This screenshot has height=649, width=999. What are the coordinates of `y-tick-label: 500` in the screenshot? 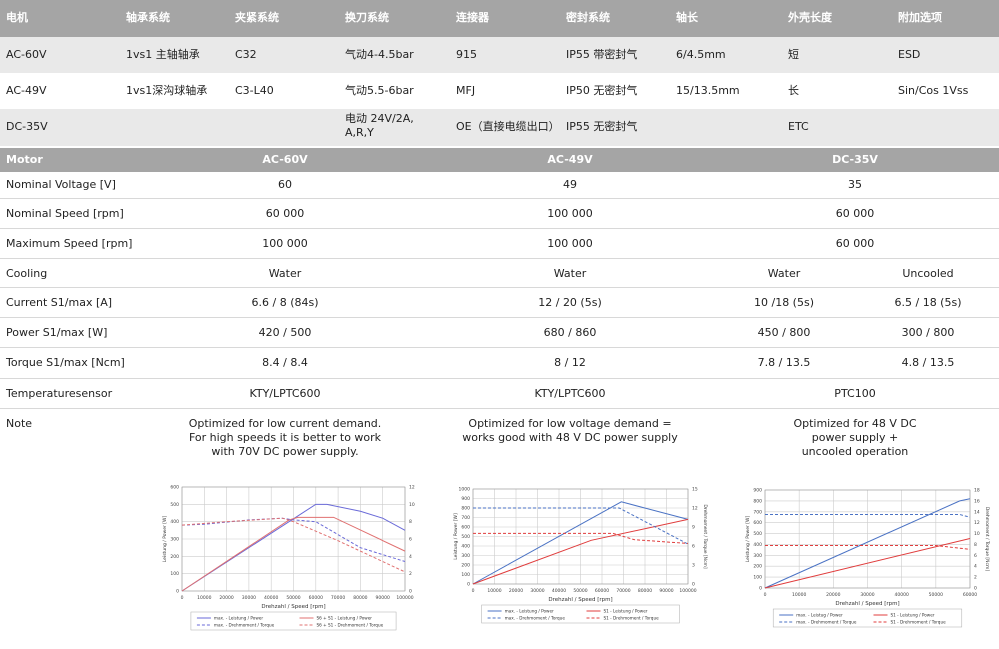 It's located at (174, 505).